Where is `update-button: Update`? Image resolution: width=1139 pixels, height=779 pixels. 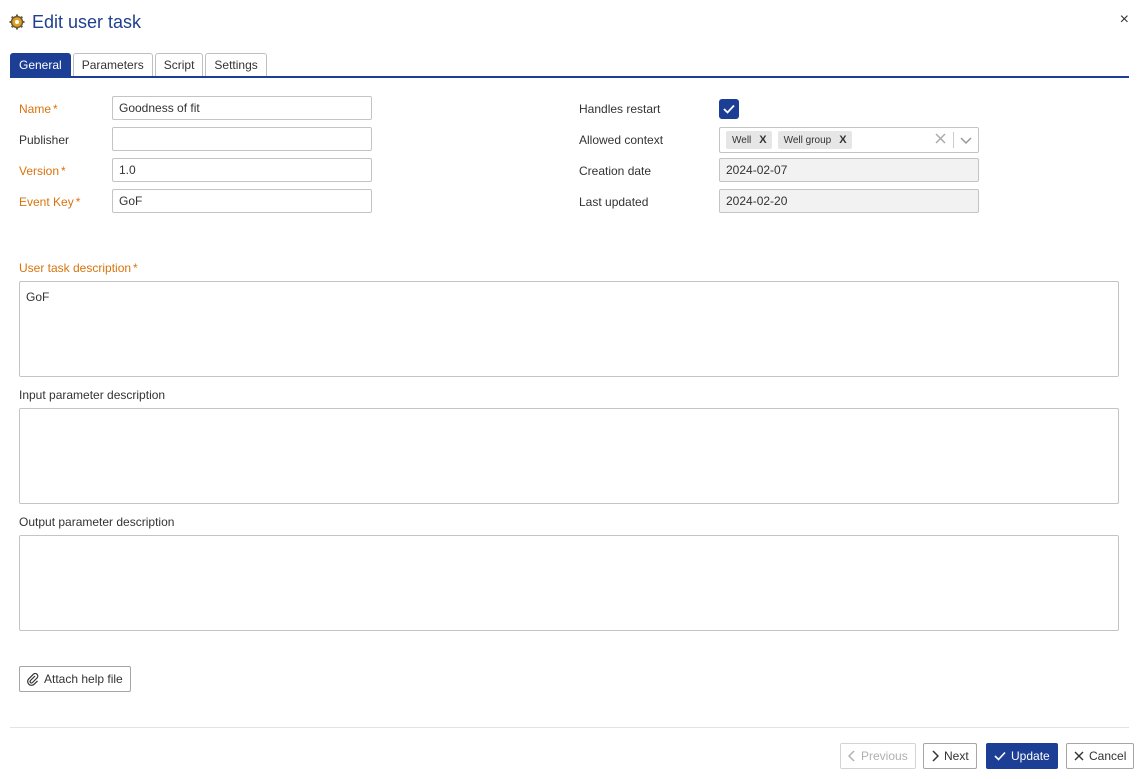 update-button: Update is located at coordinates (1022, 756).